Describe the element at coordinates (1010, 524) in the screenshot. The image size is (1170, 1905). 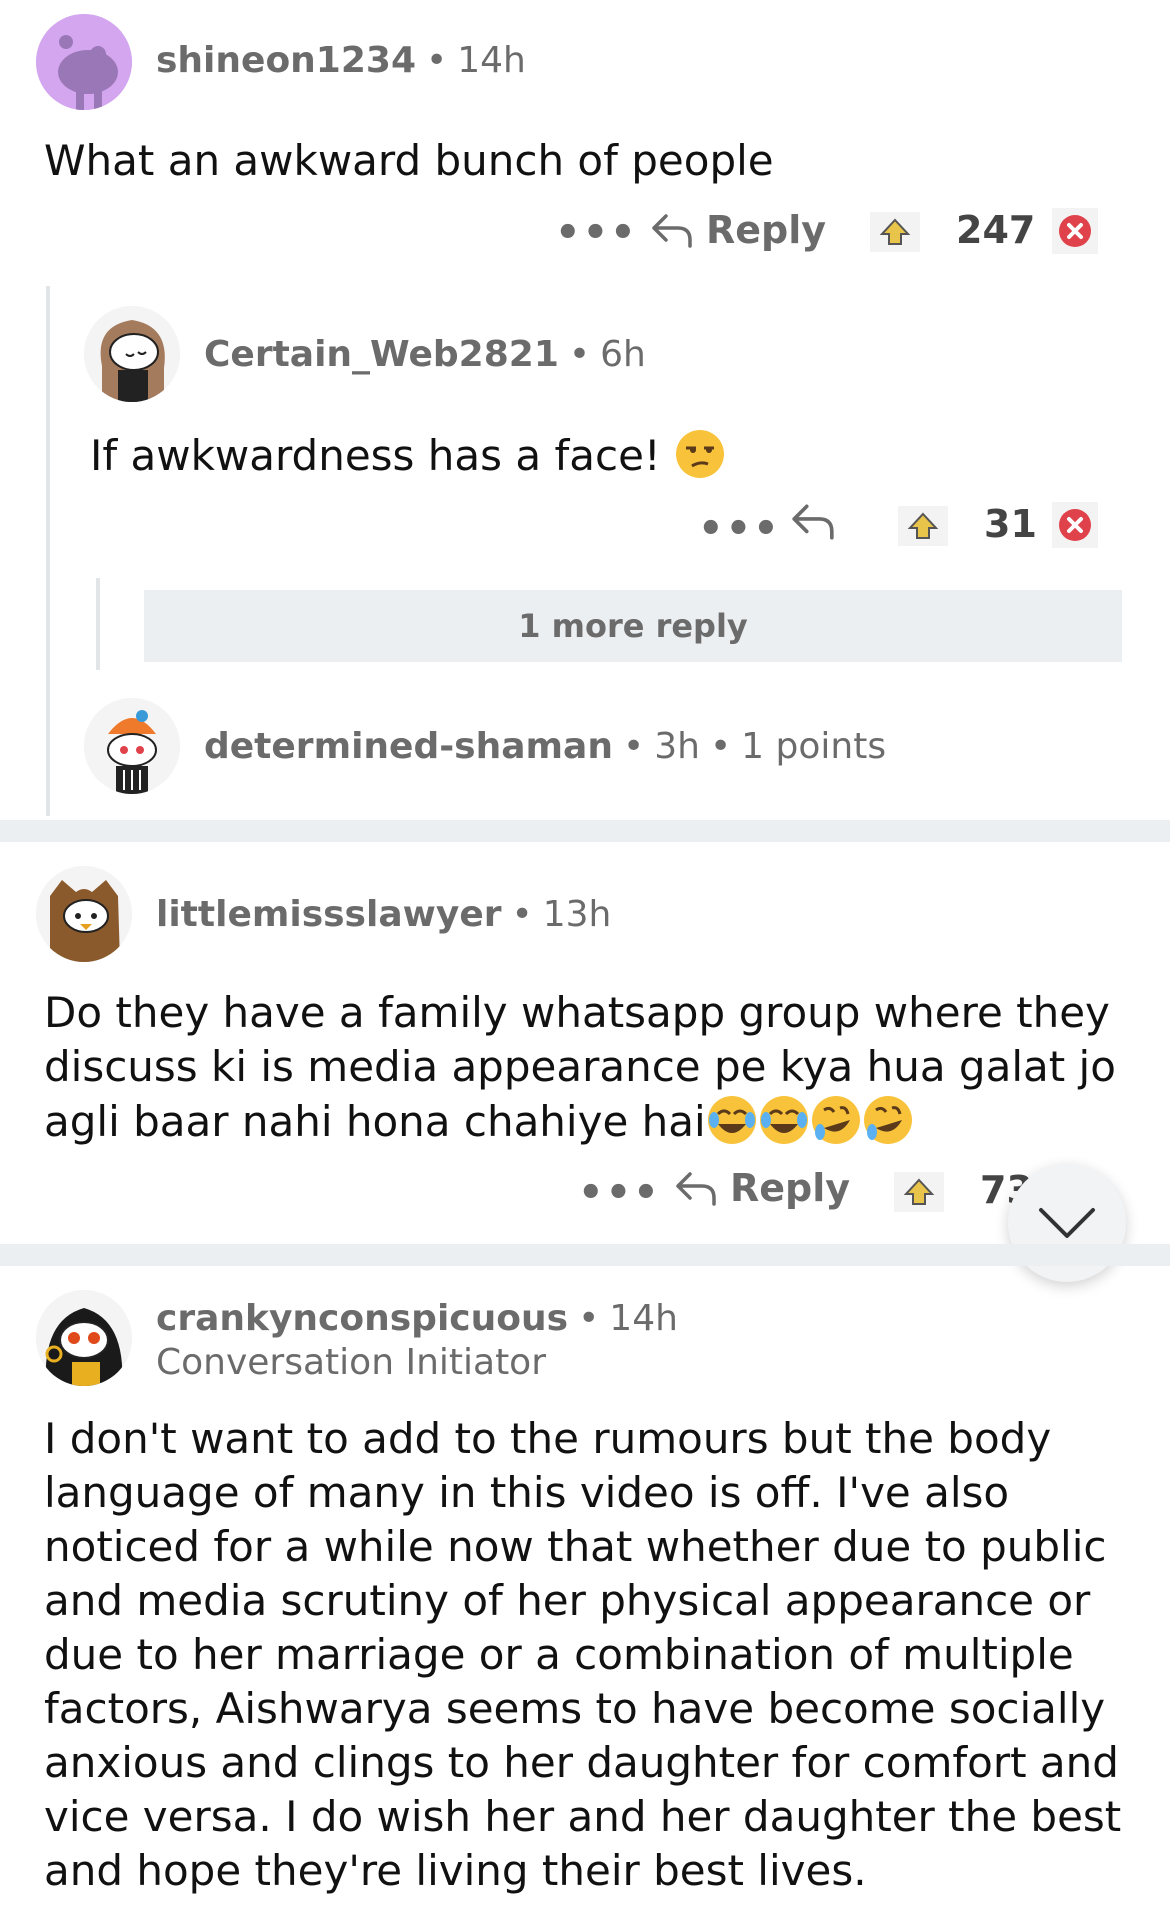
I see `vote-count: 31` at that location.